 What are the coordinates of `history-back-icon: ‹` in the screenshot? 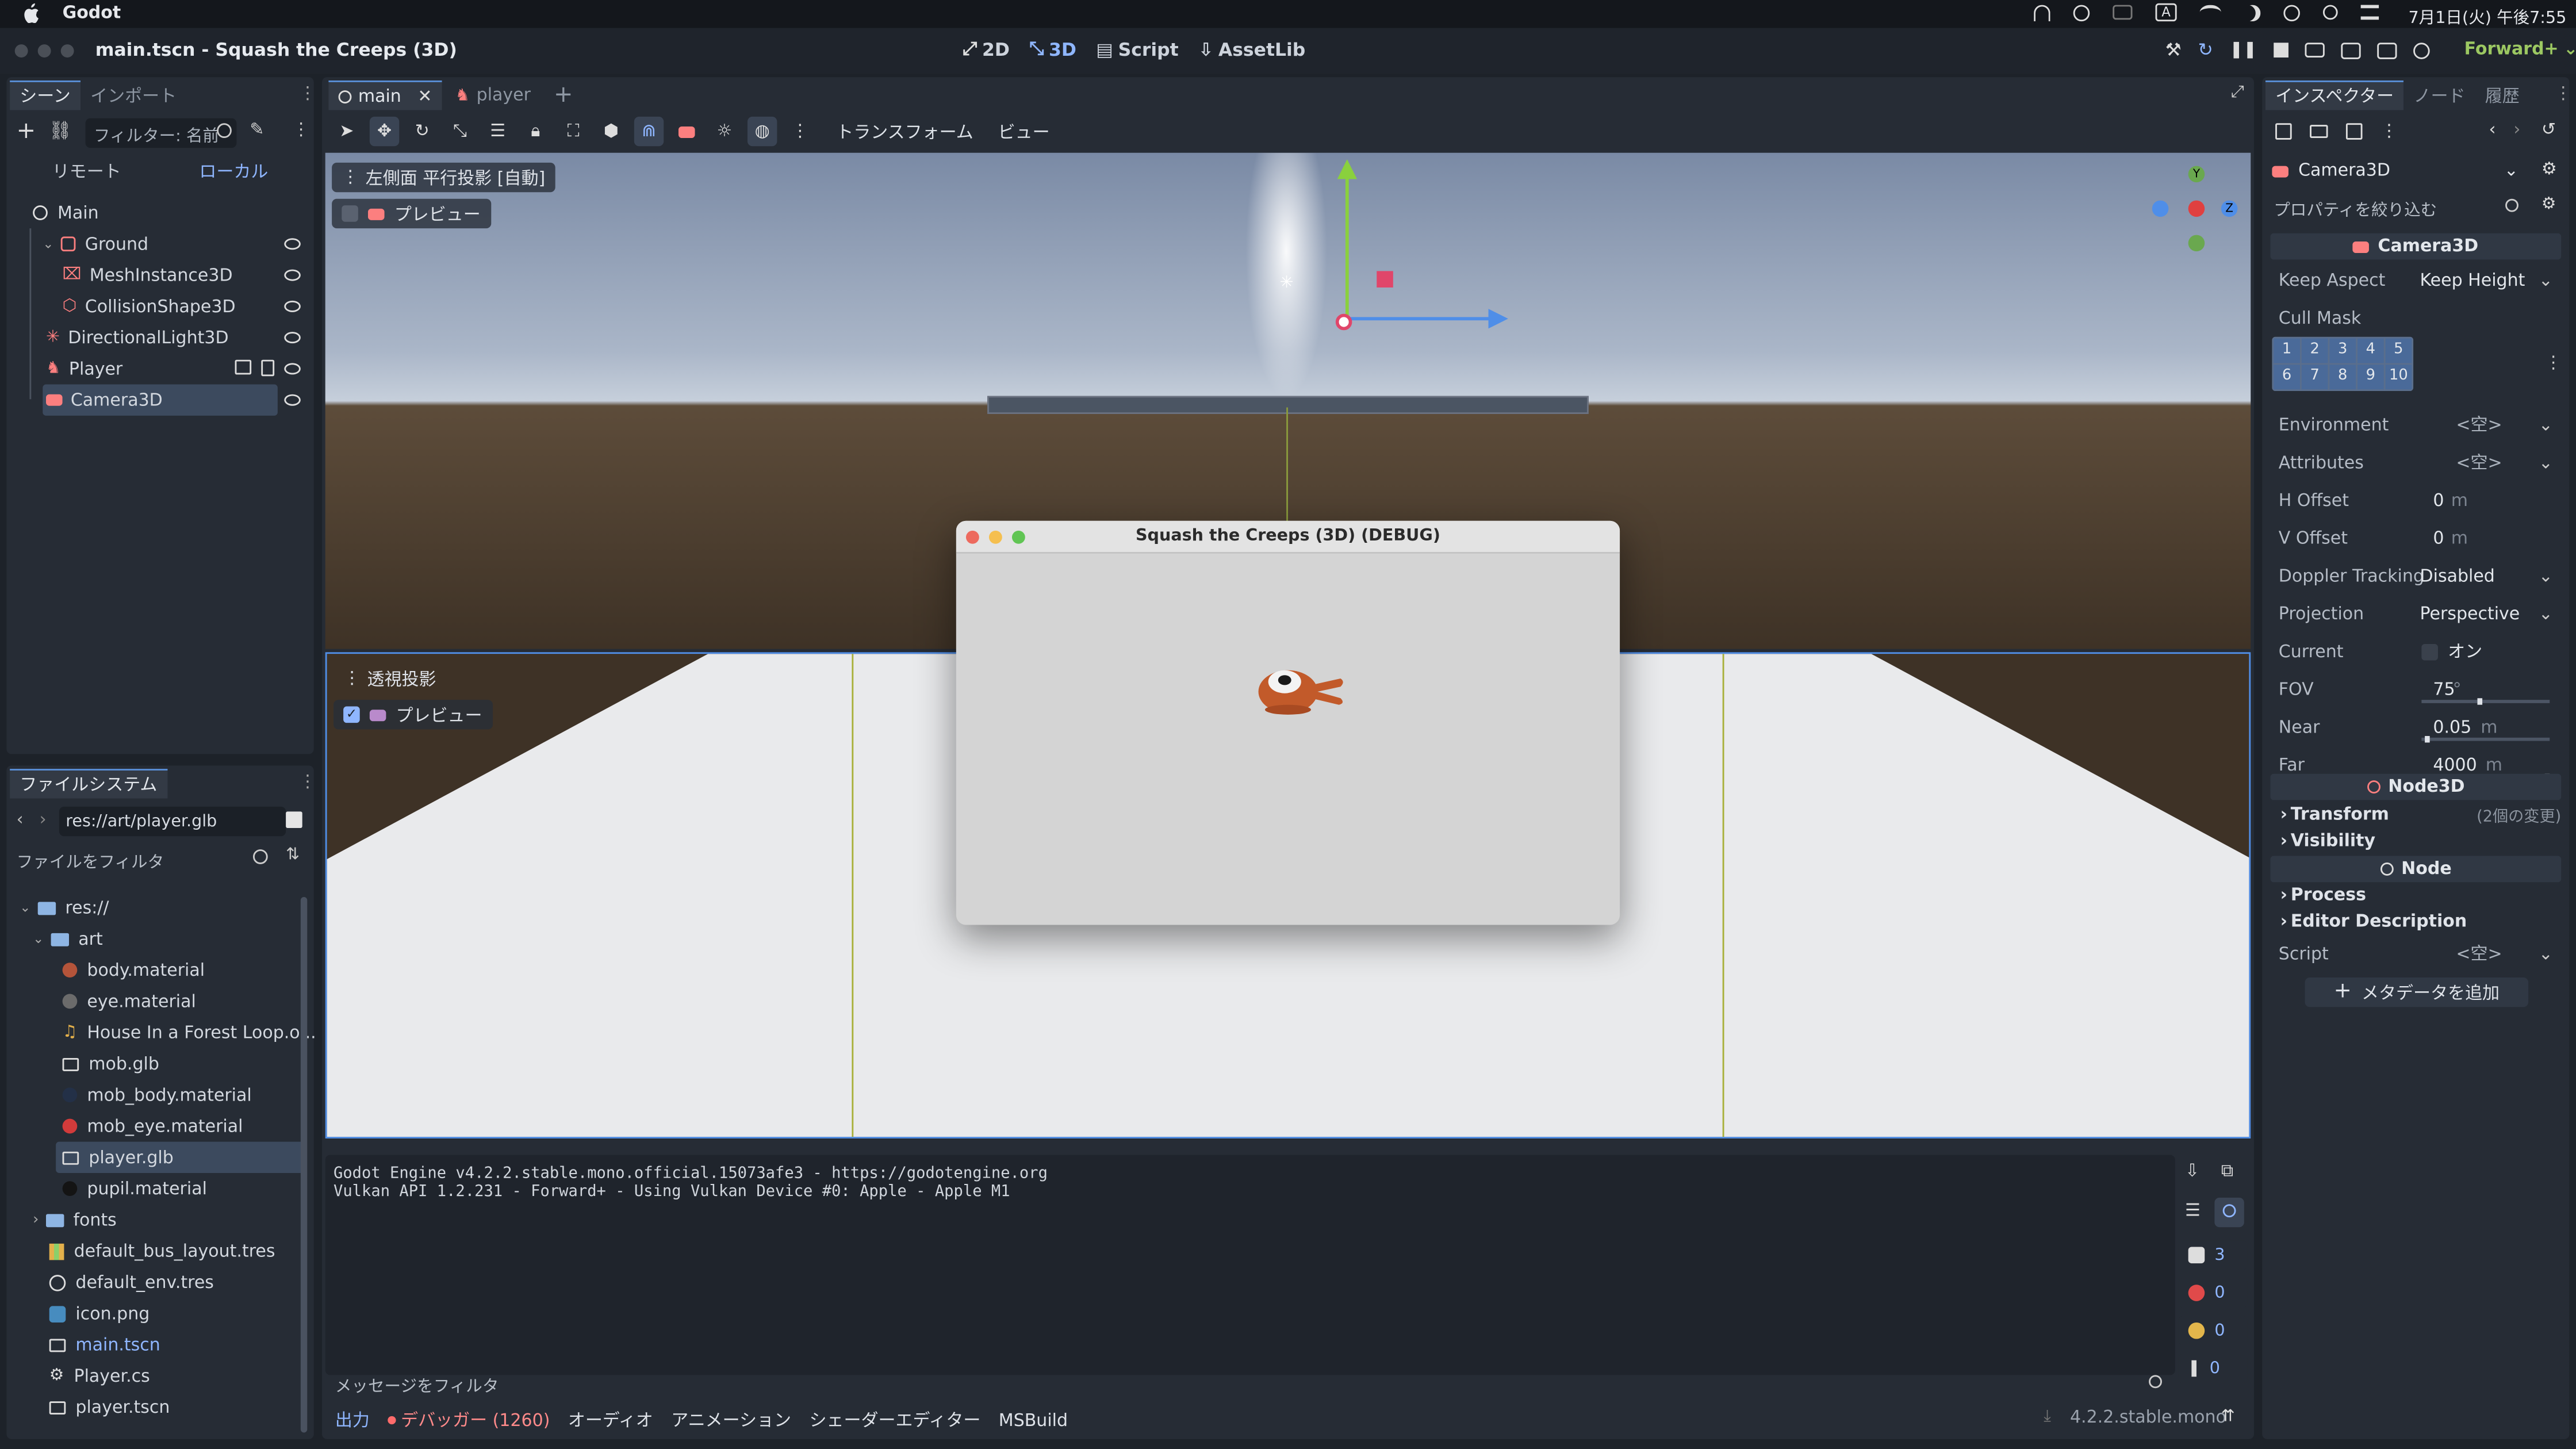 It's located at (2492, 130).